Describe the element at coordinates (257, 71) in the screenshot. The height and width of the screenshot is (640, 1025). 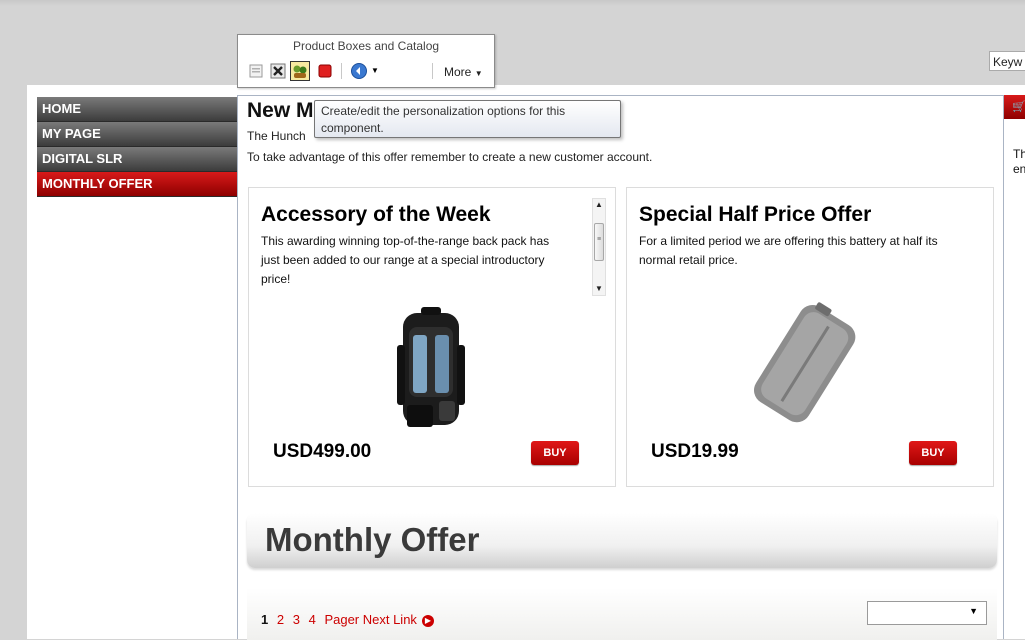
I see `properties-icon` at that location.